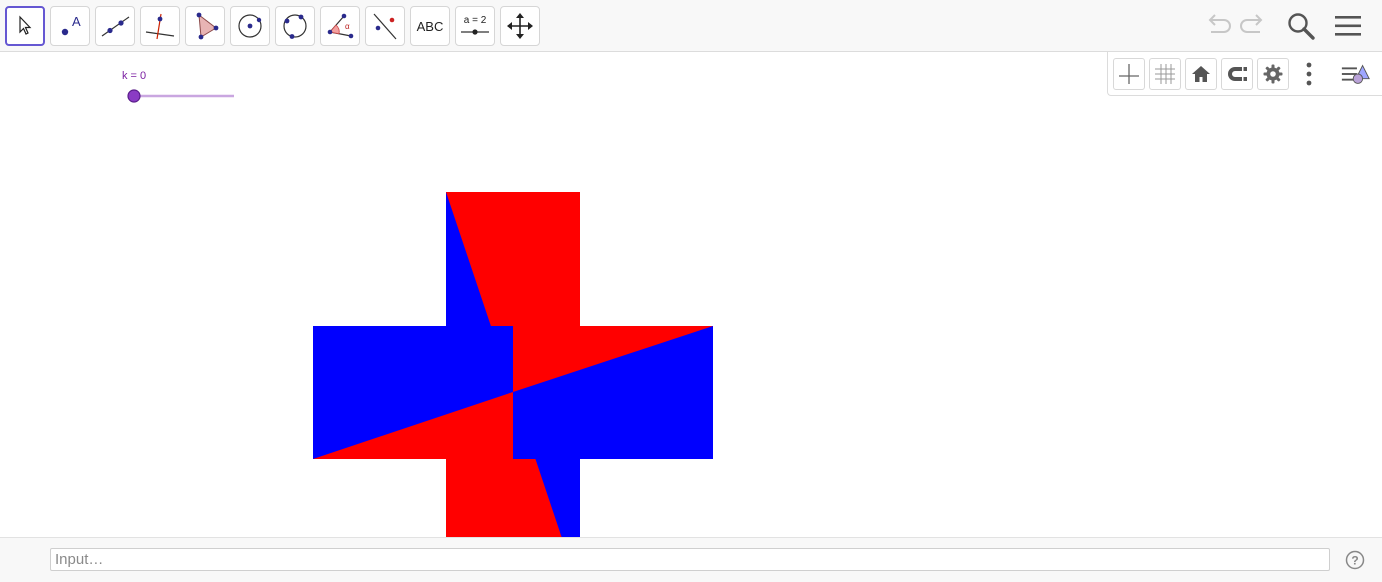  I want to click on toggle-grid-button, so click(1165, 74).